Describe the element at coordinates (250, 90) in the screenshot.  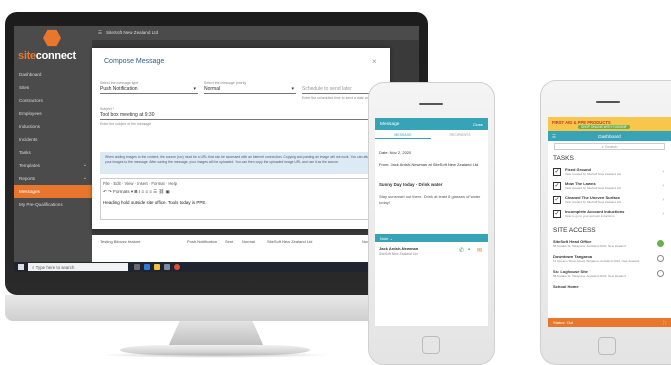
I see `priority-select: Normal ▾` at that location.